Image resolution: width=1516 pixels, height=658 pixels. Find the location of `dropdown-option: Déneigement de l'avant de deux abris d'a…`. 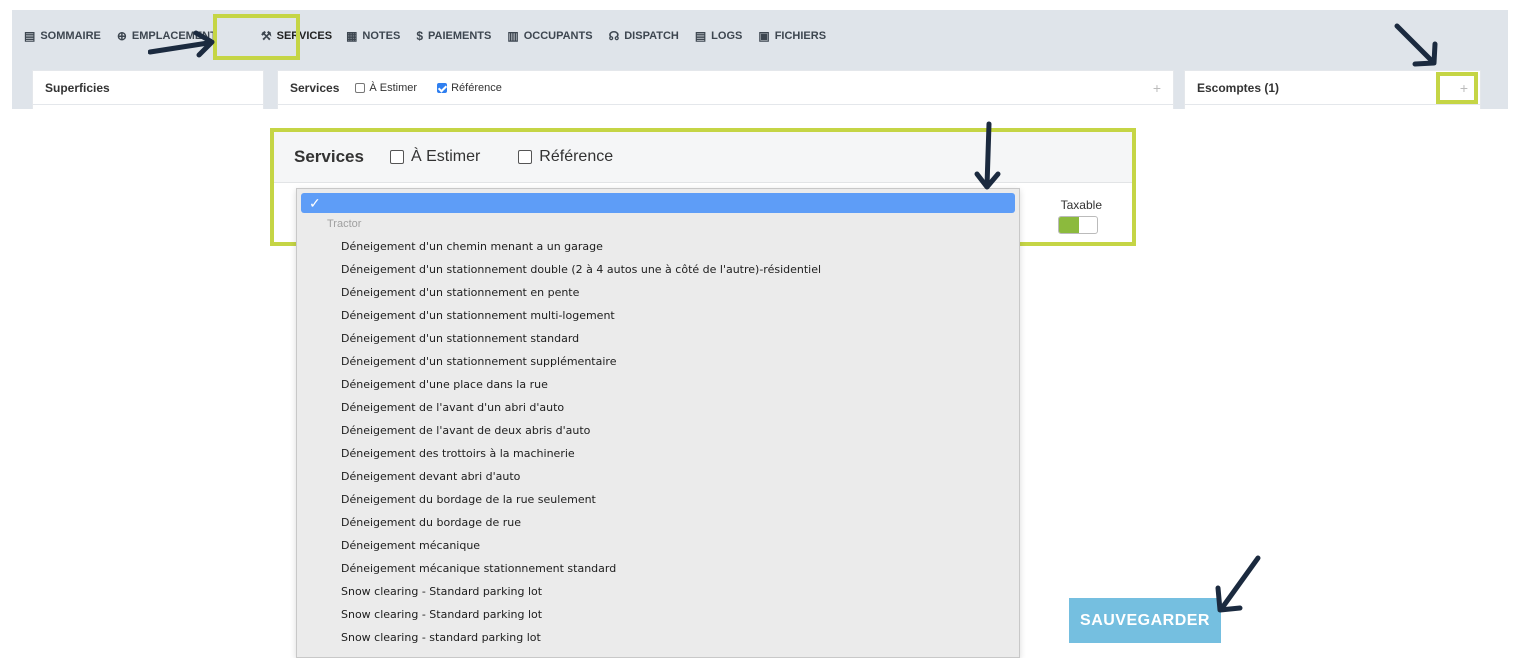

dropdown-option: Déneigement de l'avant de deux abris d'a… is located at coordinates (581, 430).